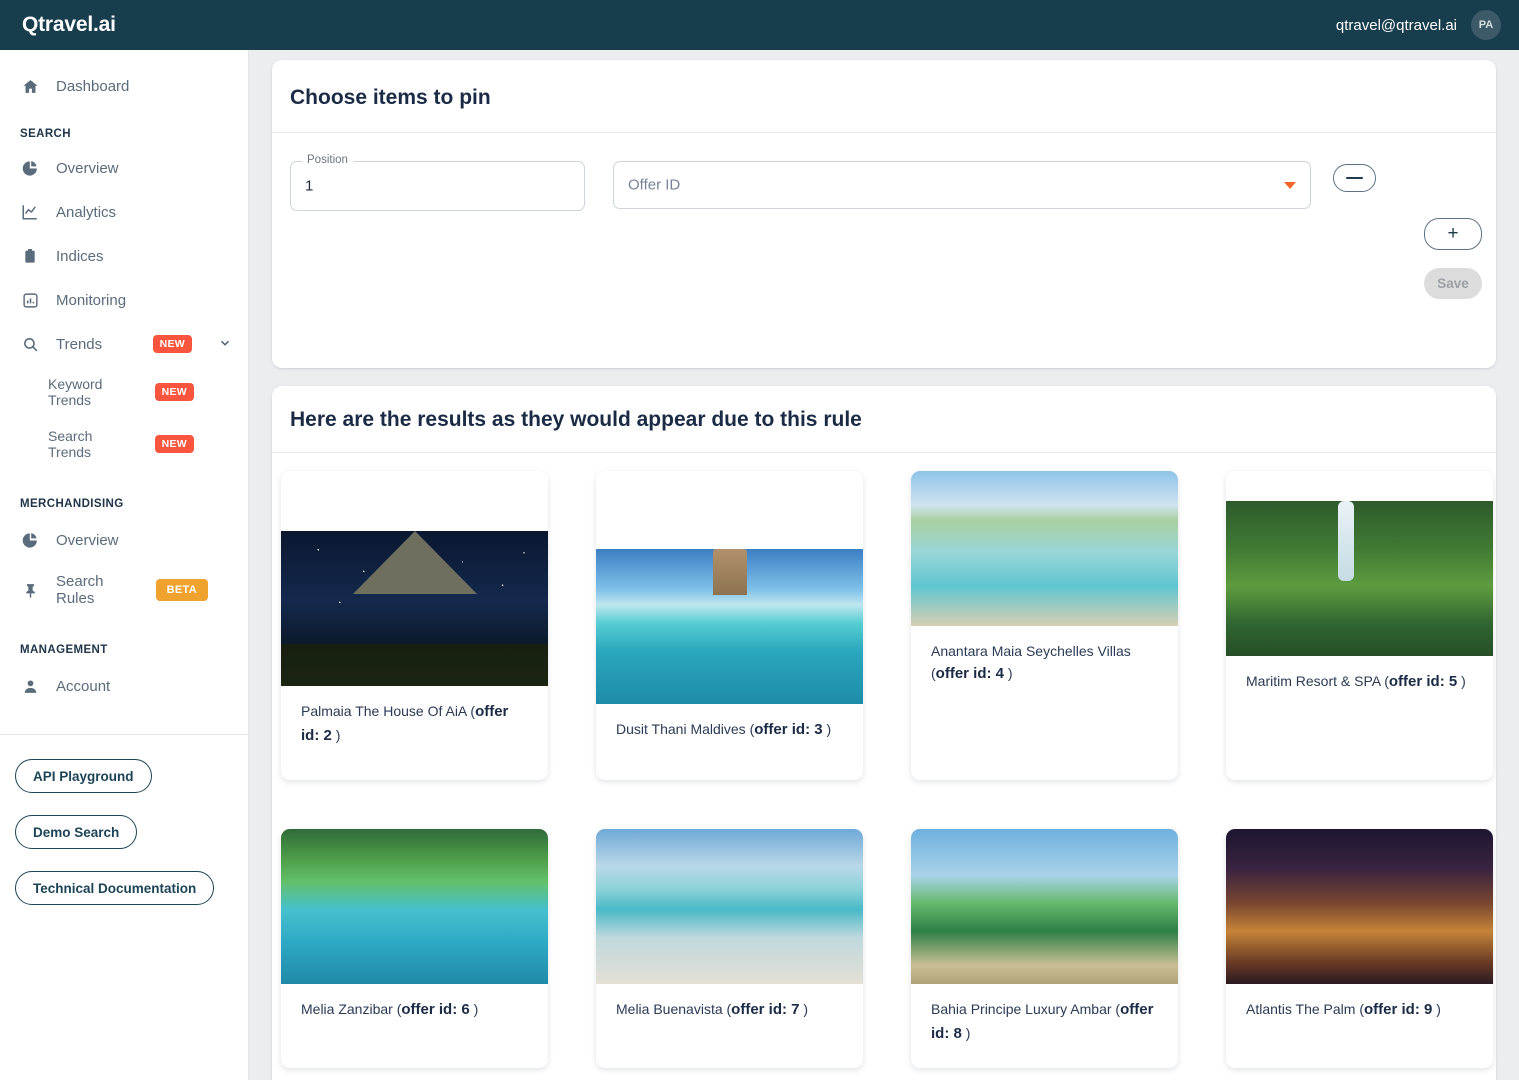  I want to click on result-card-title: Melia Zanzibar (offer id: 6 ), so click(390, 1009).